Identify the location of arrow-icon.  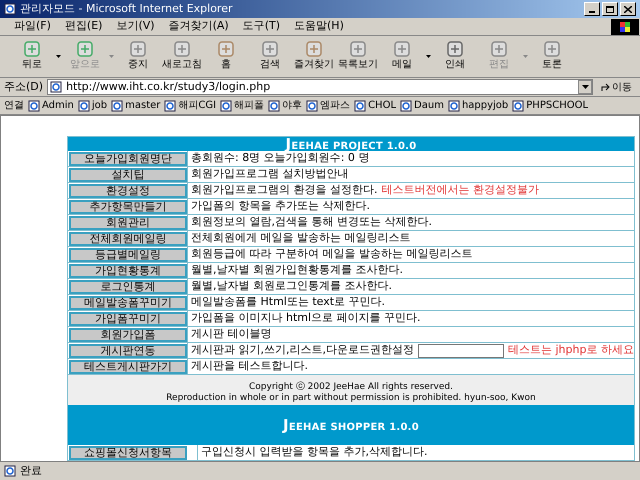
(605, 87).